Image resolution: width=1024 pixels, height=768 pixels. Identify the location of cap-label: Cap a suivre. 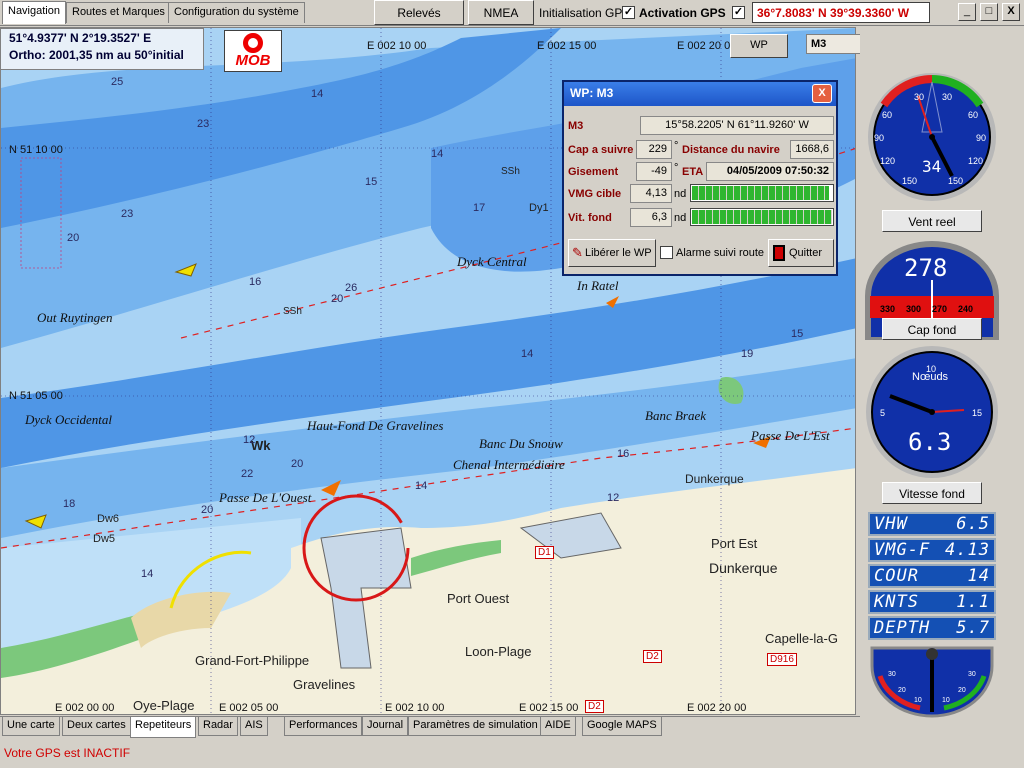
(601, 150).